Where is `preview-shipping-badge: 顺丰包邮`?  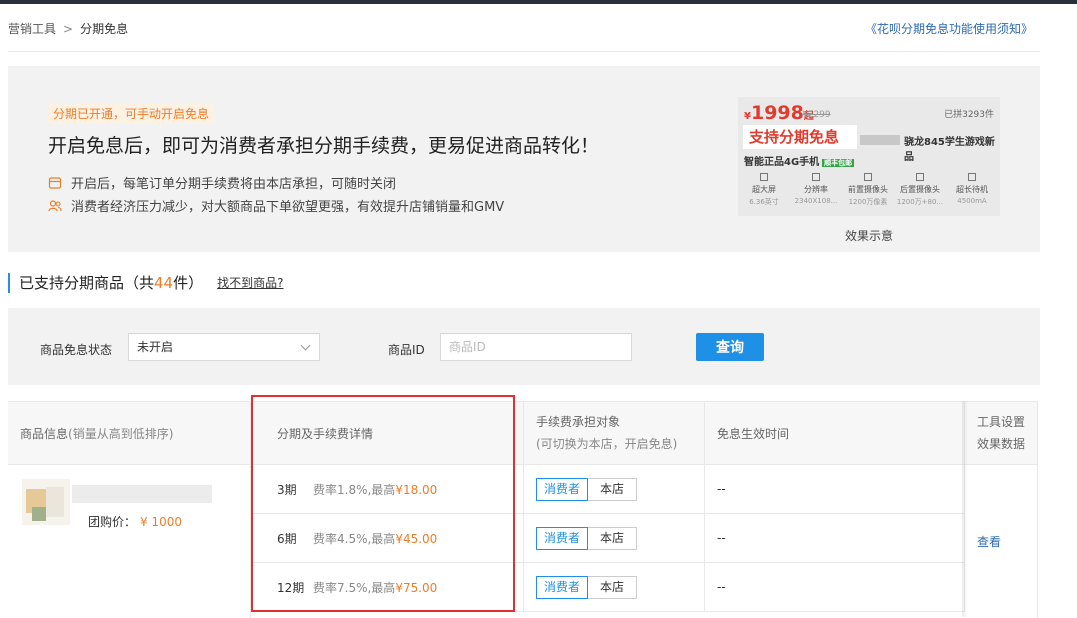 preview-shipping-badge: 顺丰包邮 is located at coordinates (838, 163).